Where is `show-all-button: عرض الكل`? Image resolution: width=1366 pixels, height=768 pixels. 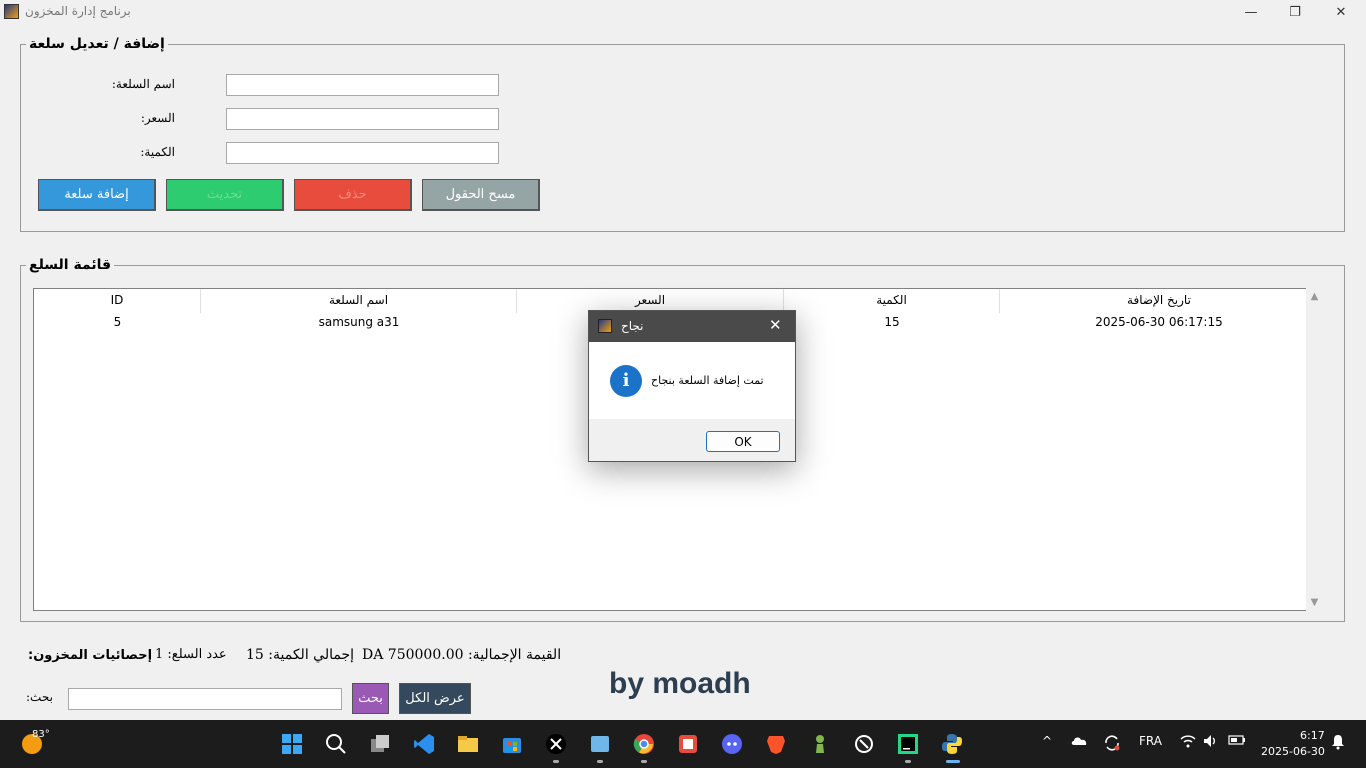 show-all-button: عرض الكل is located at coordinates (435, 698).